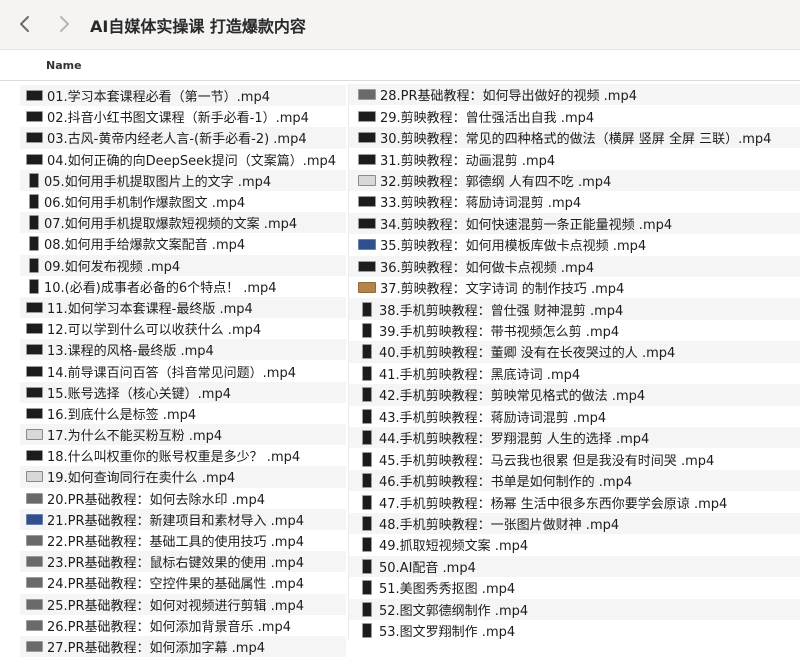 The height and width of the screenshot is (660, 800). I want to click on file-name: 51.美图秀秀抠图 .mp4, so click(447, 590).